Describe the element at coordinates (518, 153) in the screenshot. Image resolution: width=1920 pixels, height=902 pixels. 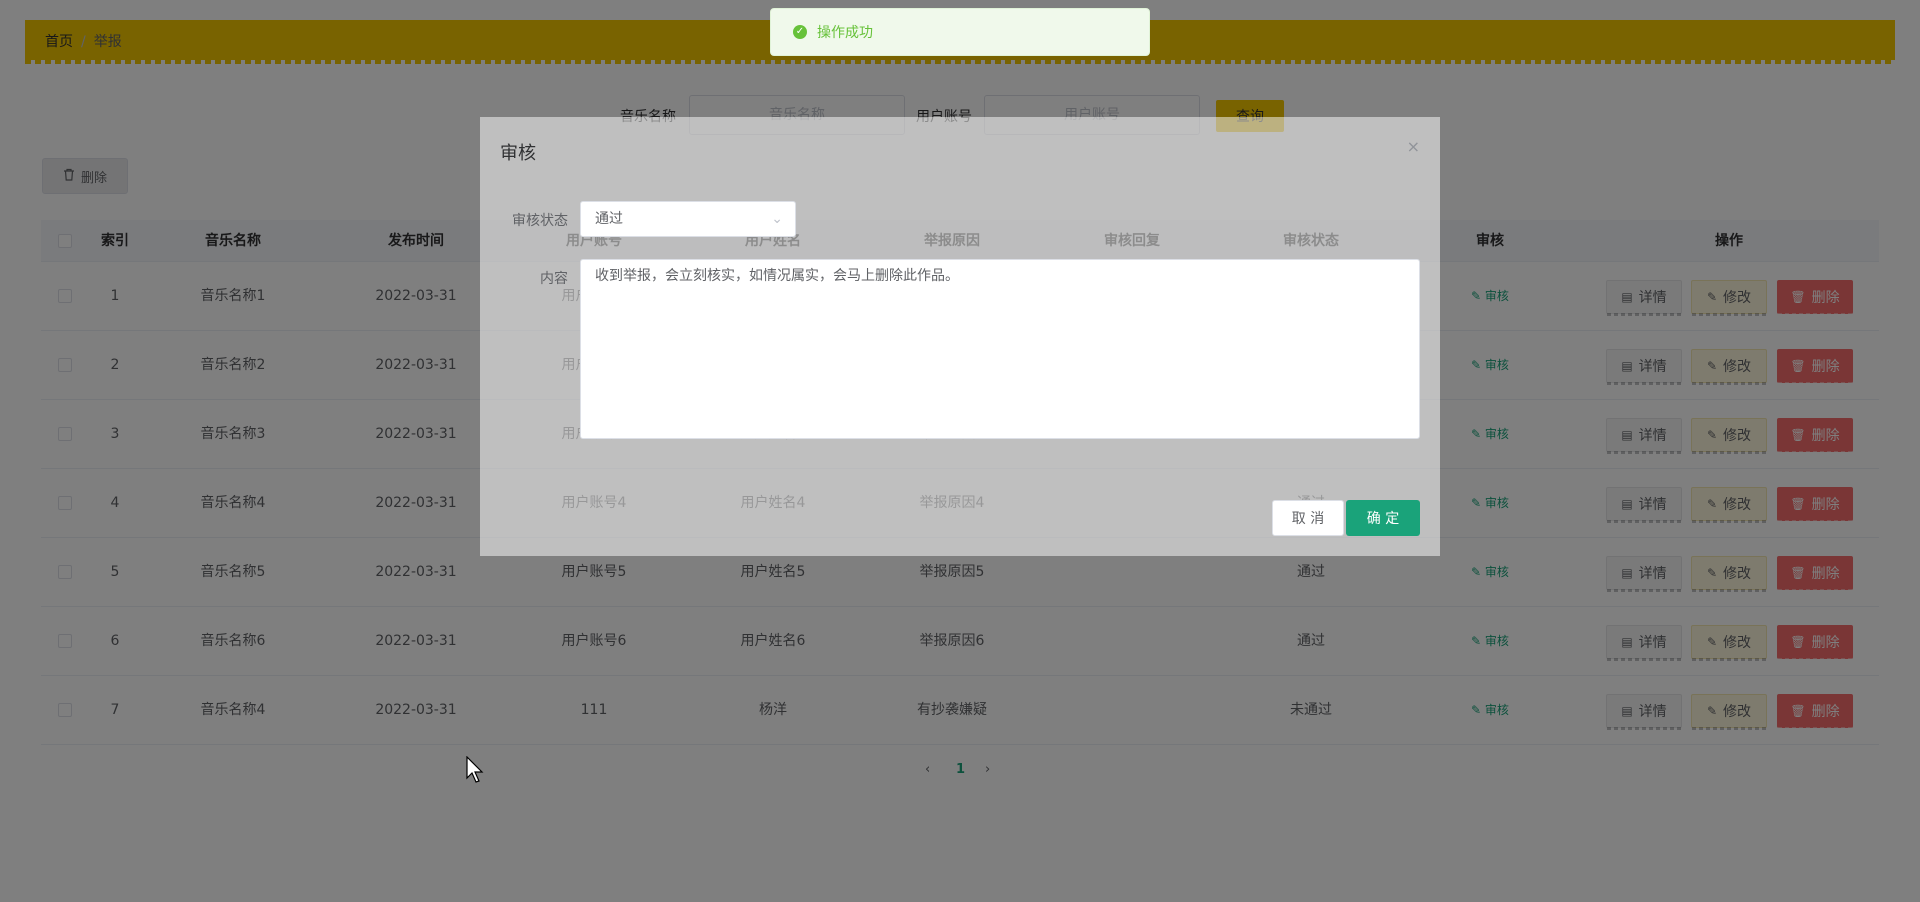
I see `dialog-title: 审核` at that location.